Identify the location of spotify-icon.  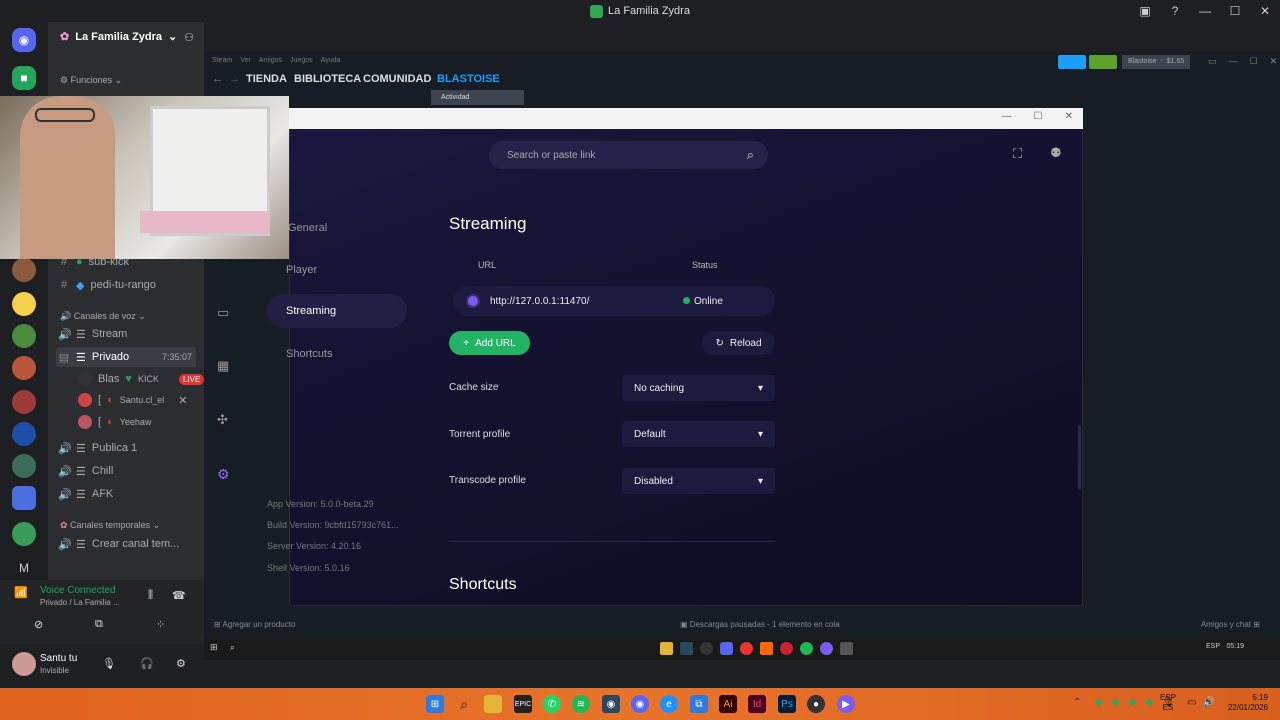
(806, 648).